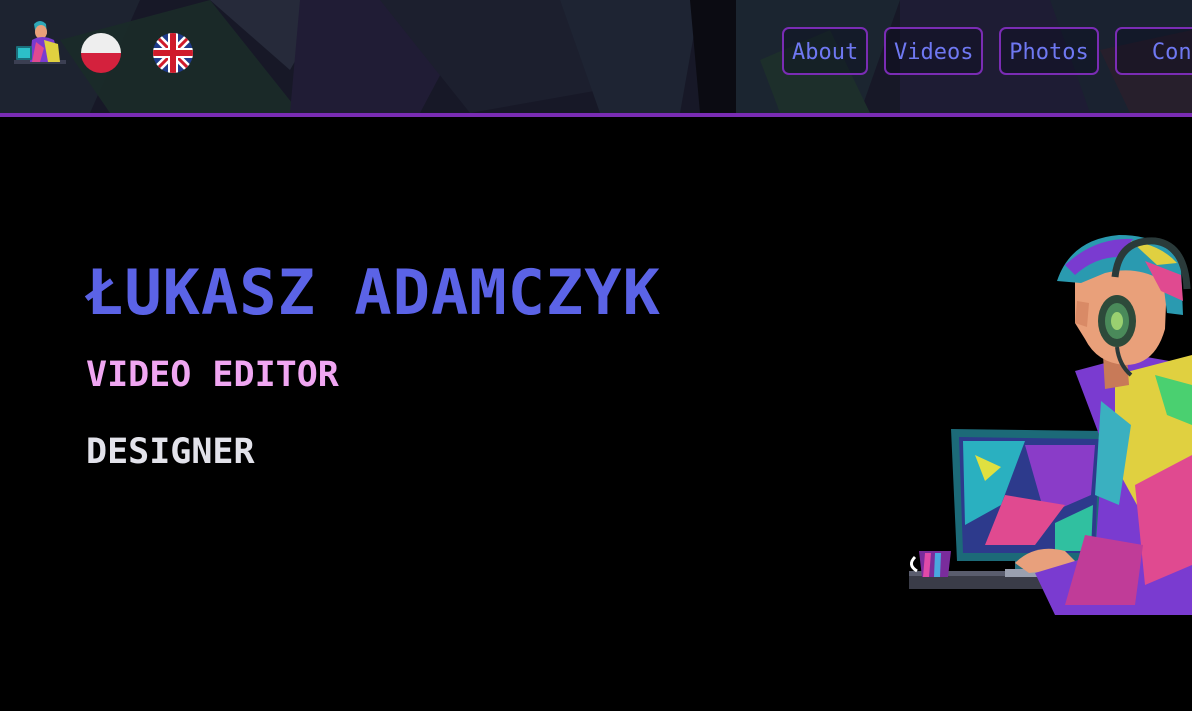 This screenshot has height=711, width=1192. I want to click on uk-flag-icon, so click(173, 53).